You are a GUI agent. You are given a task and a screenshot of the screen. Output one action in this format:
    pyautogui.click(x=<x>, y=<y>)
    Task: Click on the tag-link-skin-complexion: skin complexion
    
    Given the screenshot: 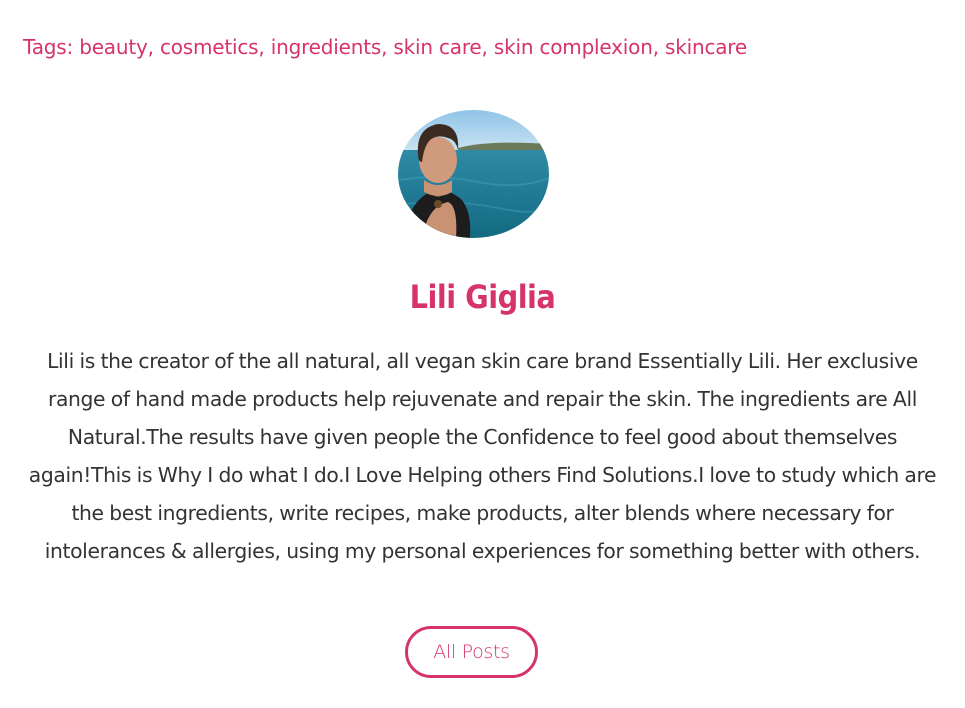 What is the action you would take?
    pyautogui.click(x=573, y=47)
    